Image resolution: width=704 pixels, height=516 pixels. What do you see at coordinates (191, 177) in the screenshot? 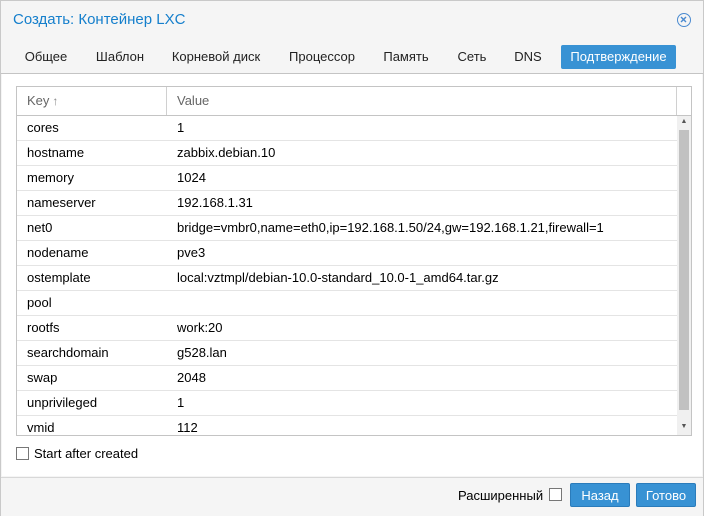
I see `row-value: 1024` at bounding box center [191, 177].